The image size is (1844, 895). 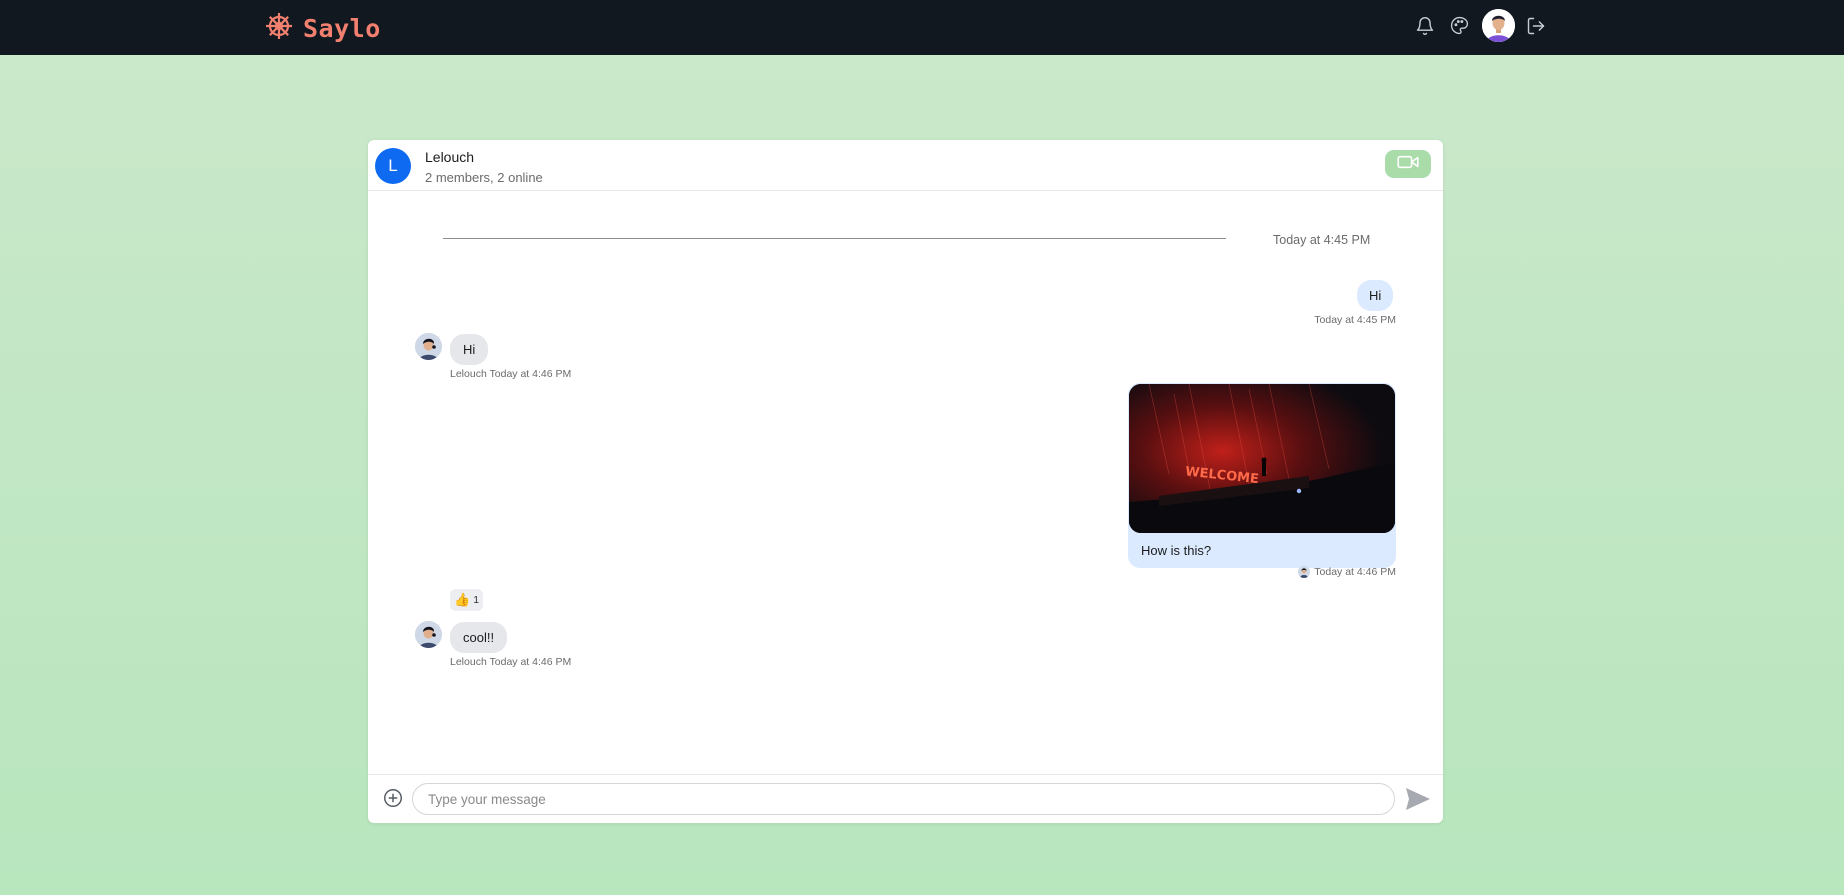 I want to click on read-receipt-avatar, so click(x=1304, y=572).